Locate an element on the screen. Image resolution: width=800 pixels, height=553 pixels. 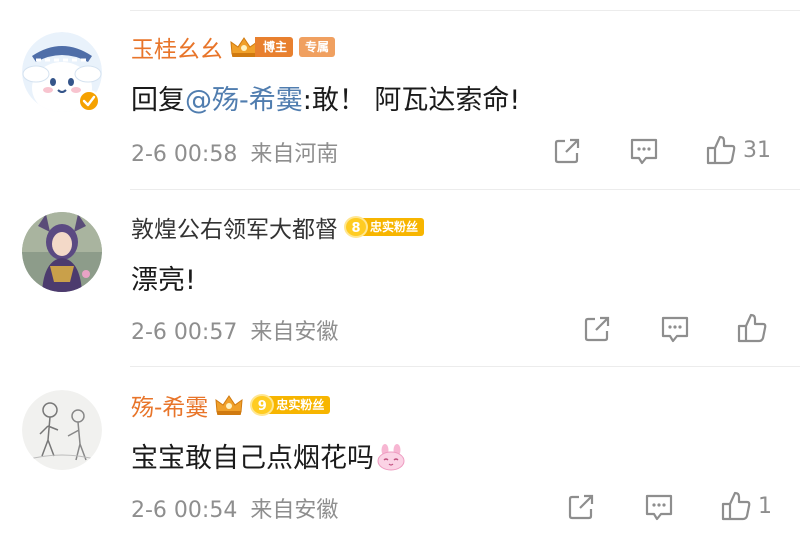
verified-icon is located at coordinates (89, 101).